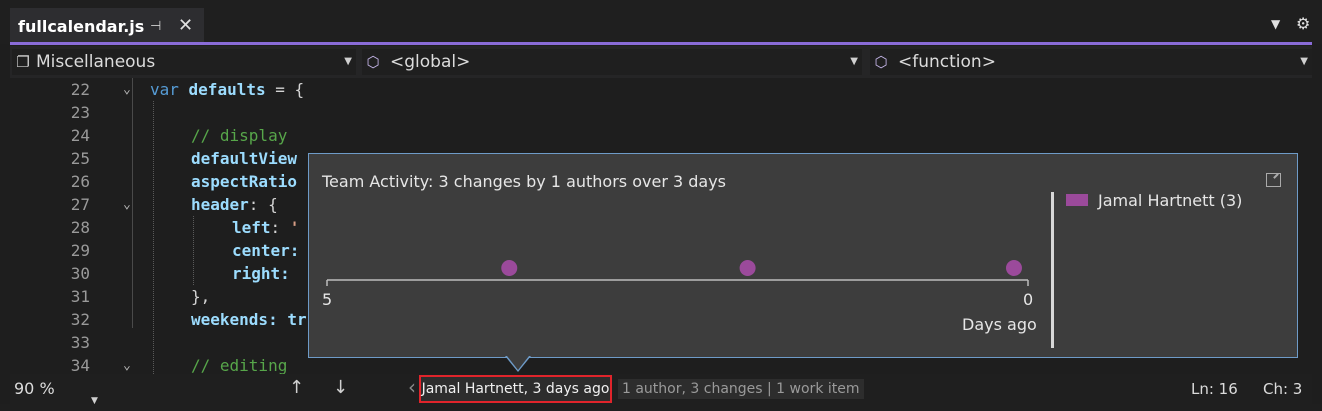 The height and width of the screenshot is (411, 1322). I want to click on popup-pointer-fill, so click(518, 363).